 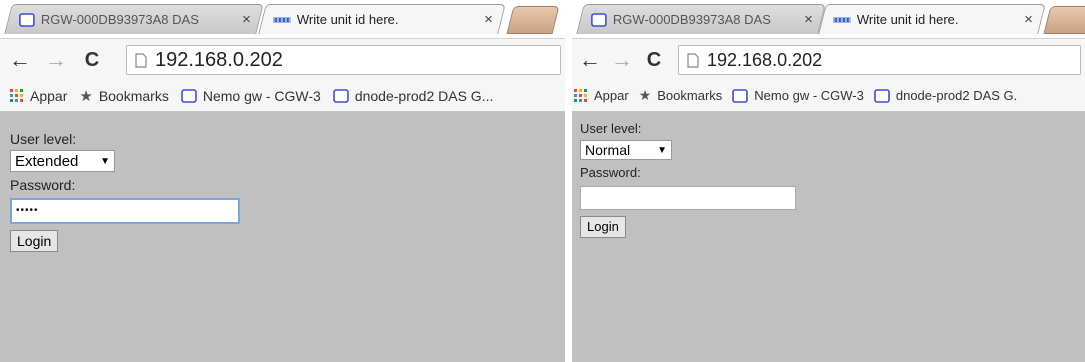 What do you see at coordinates (125, 211) in the screenshot?
I see `password-field: •••••` at bounding box center [125, 211].